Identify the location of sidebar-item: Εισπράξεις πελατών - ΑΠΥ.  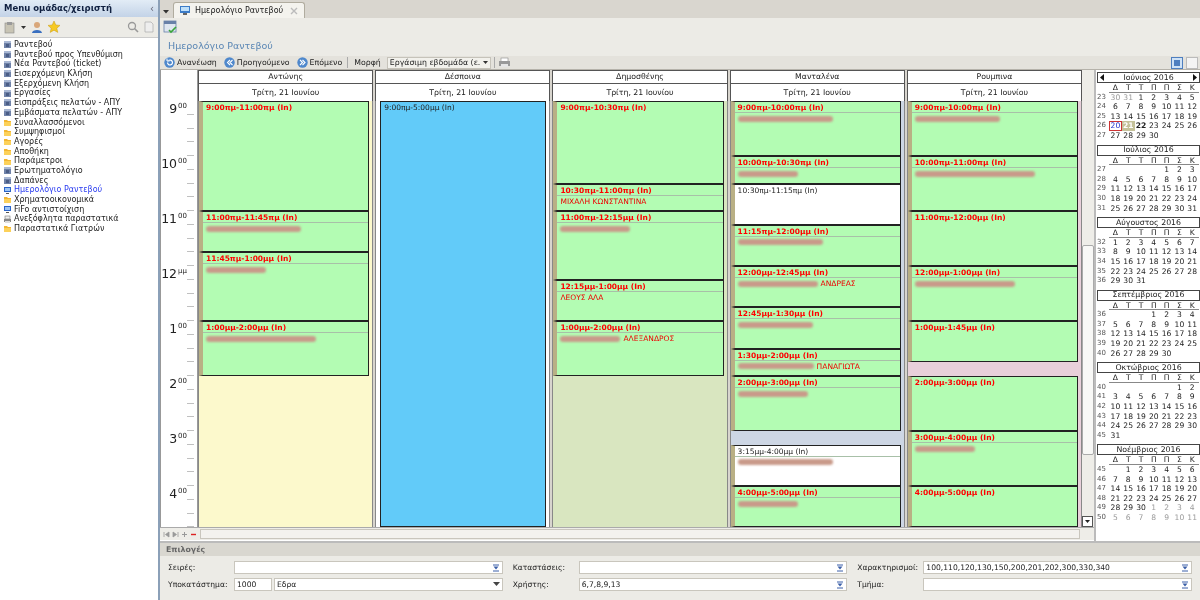
(79, 103).